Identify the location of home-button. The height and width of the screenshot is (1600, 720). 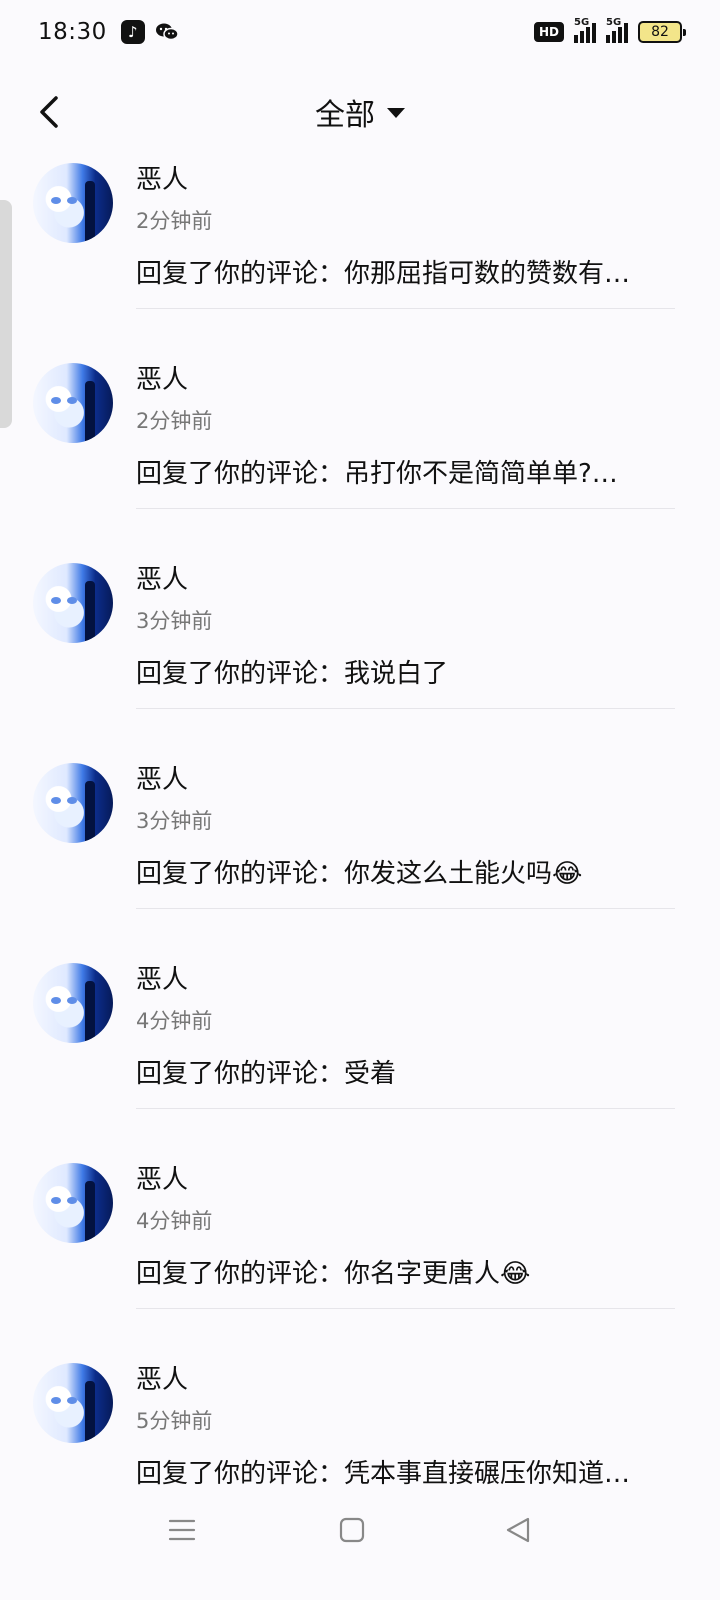
(352, 1530).